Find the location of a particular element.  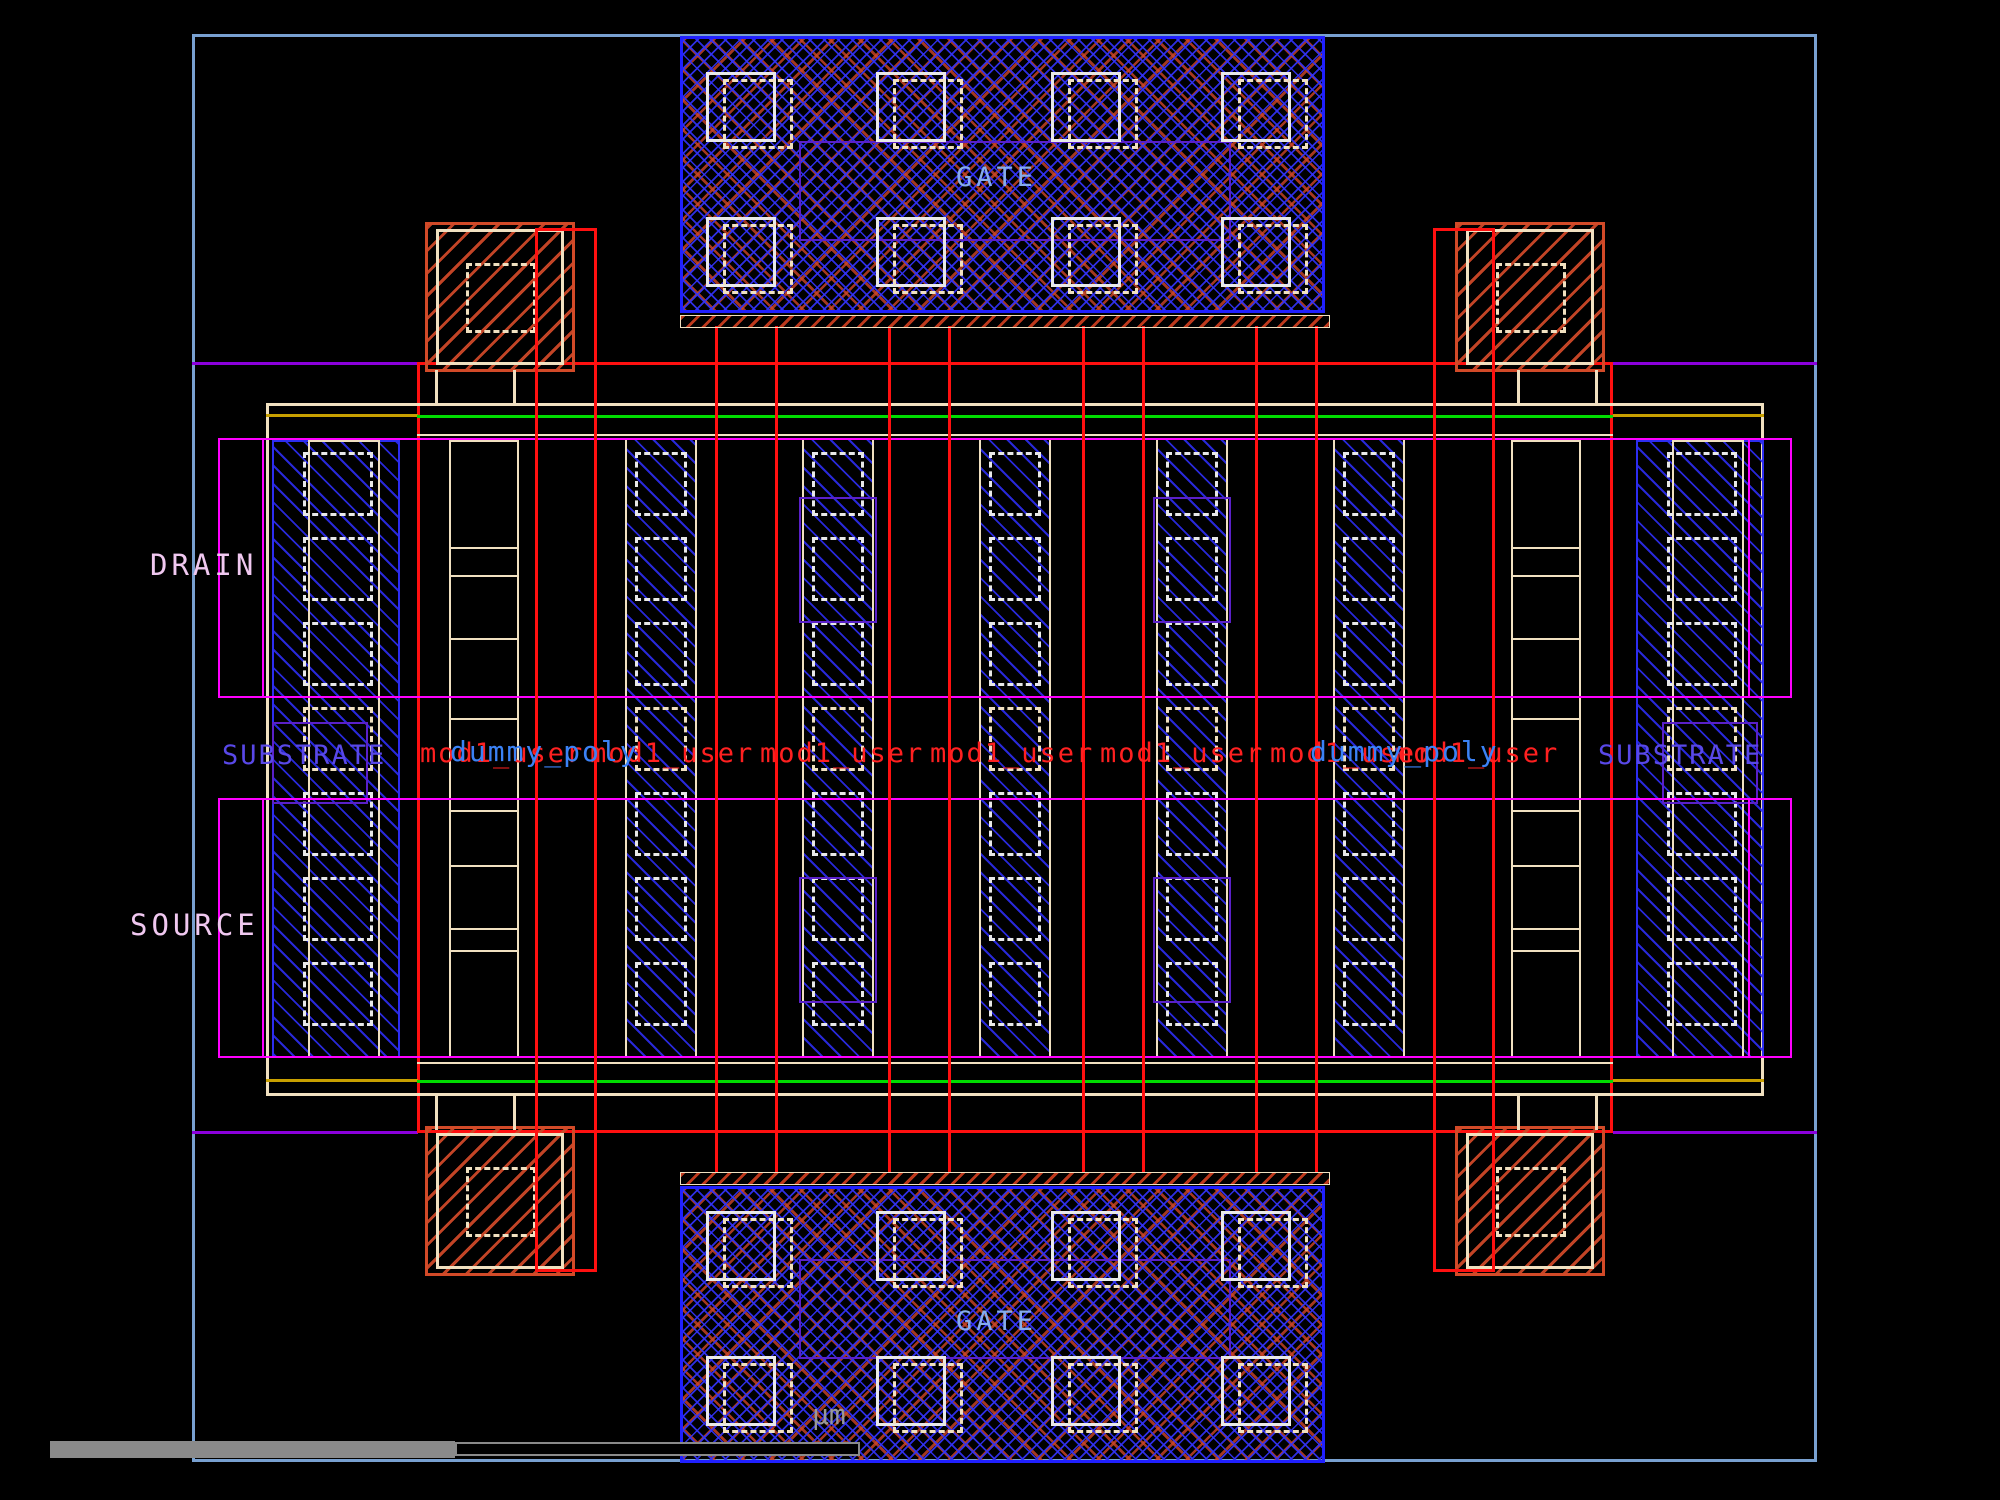

ruler-bar-outline is located at coordinates (657, 1449).